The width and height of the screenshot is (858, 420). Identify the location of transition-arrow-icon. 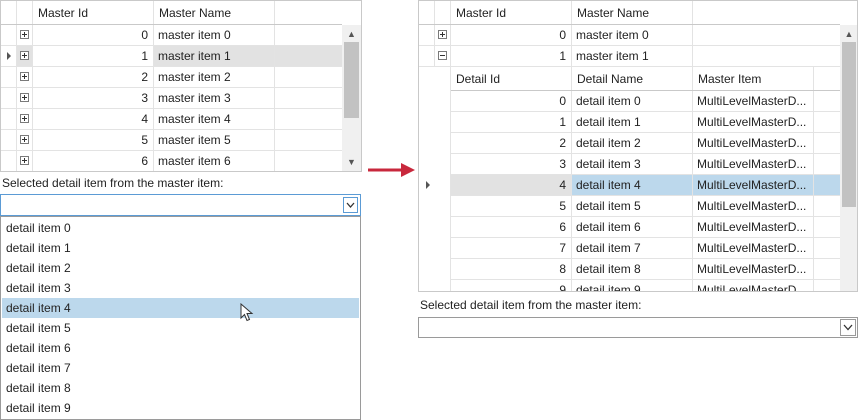
(391, 170).